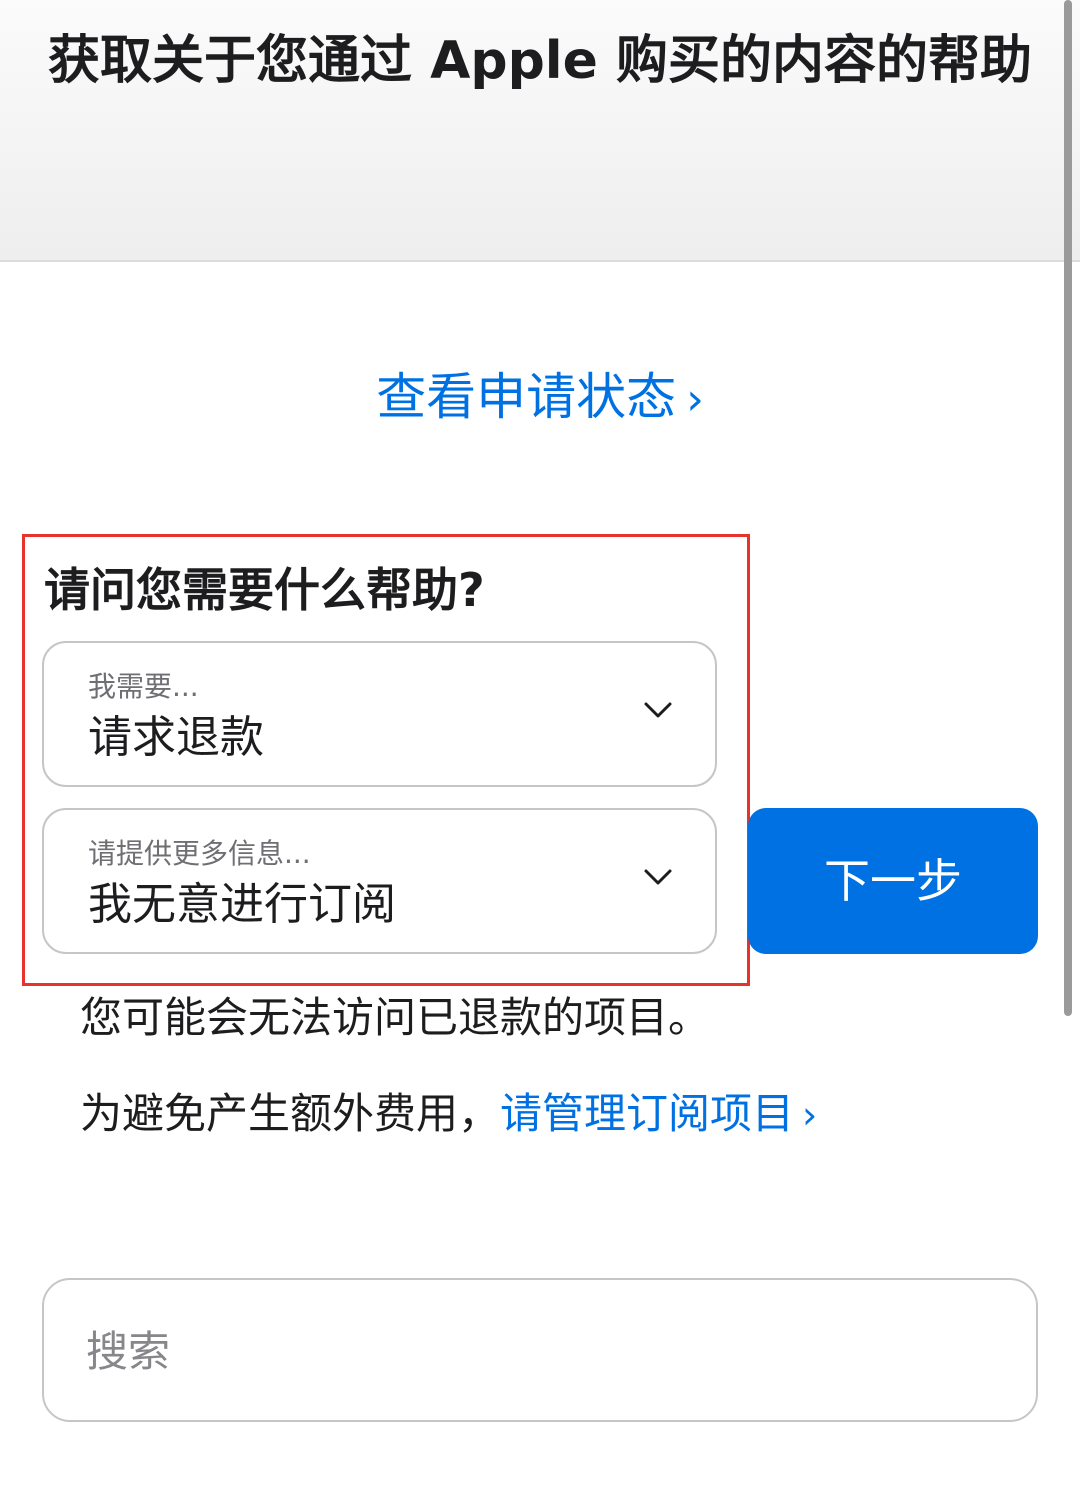  I want to click on manage-subscriptions-link: 请管理订阅项目 ›, so click(658, 1113).